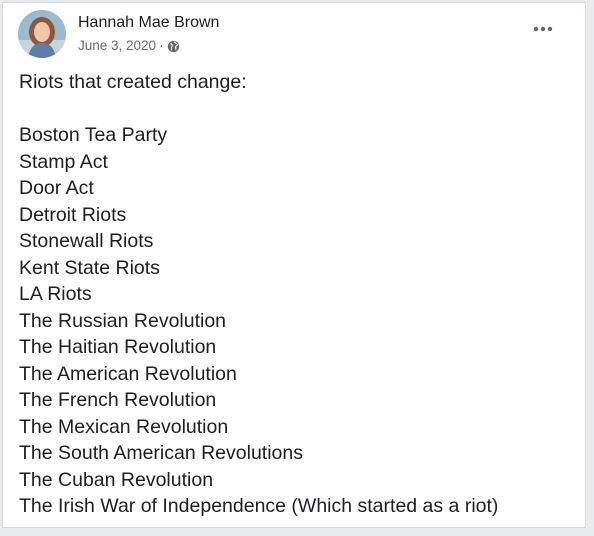 Image resolution: width=594 pixels, height=536 pixels. Describe the element at coordinates (294, 34) in the screenshot. I see `post-header: Hannah Mae Brown June 3, 2020 ·` at that location.